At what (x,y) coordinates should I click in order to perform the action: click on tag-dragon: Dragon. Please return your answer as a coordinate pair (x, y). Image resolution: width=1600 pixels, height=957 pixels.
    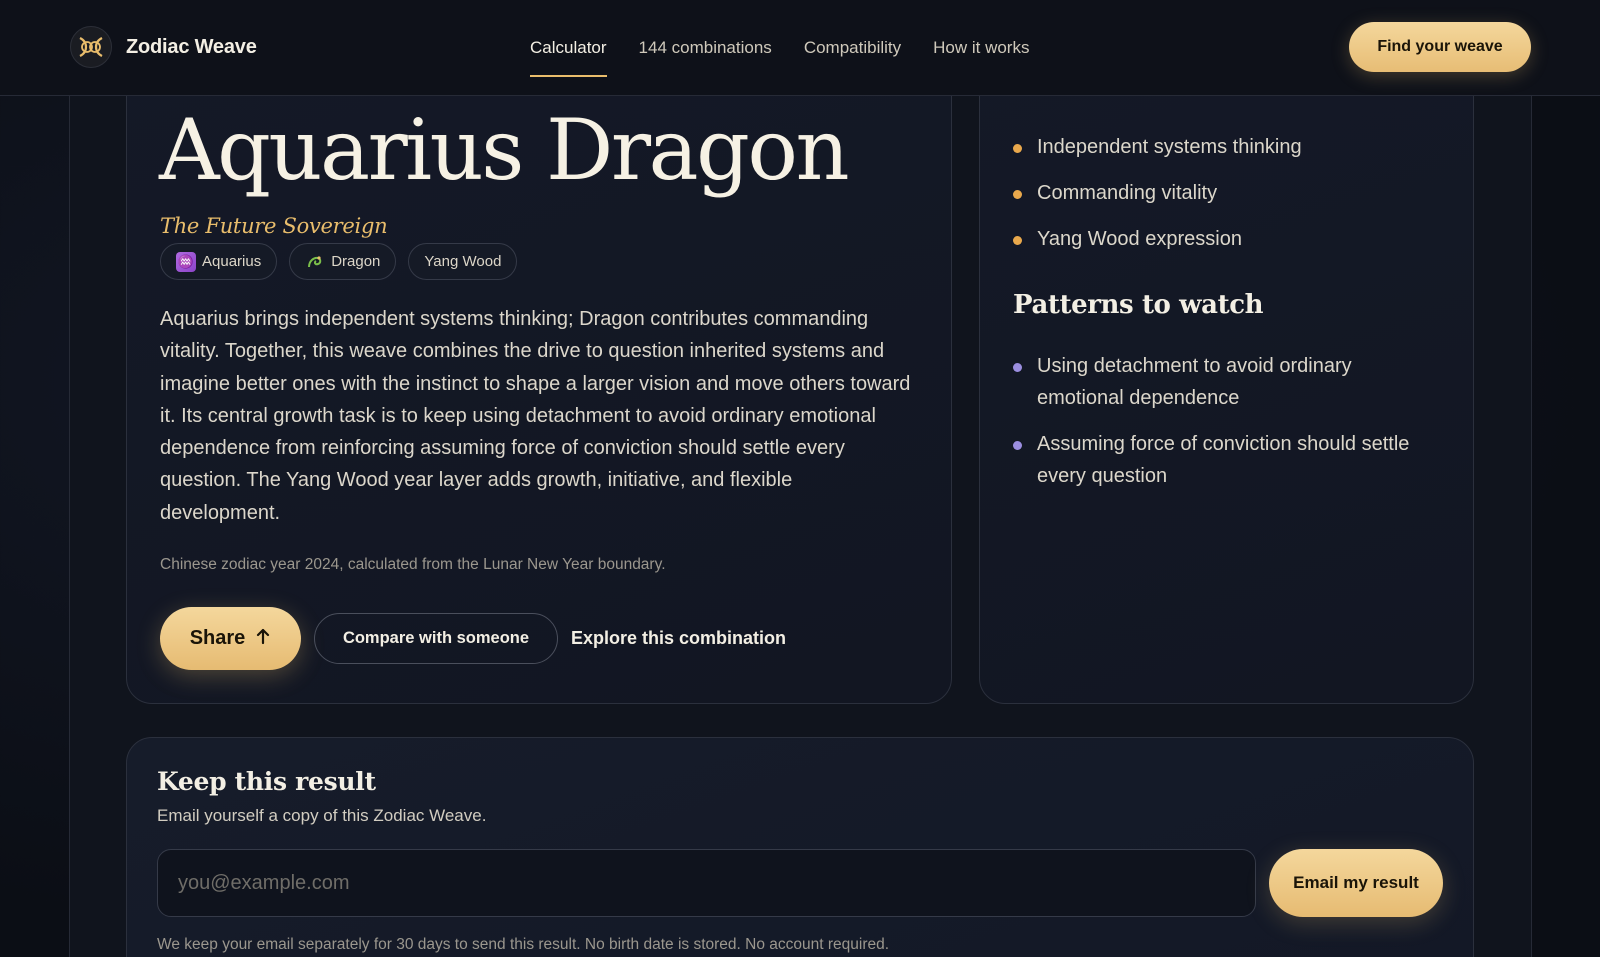
    Looking at the image, I should click on (343, 261).